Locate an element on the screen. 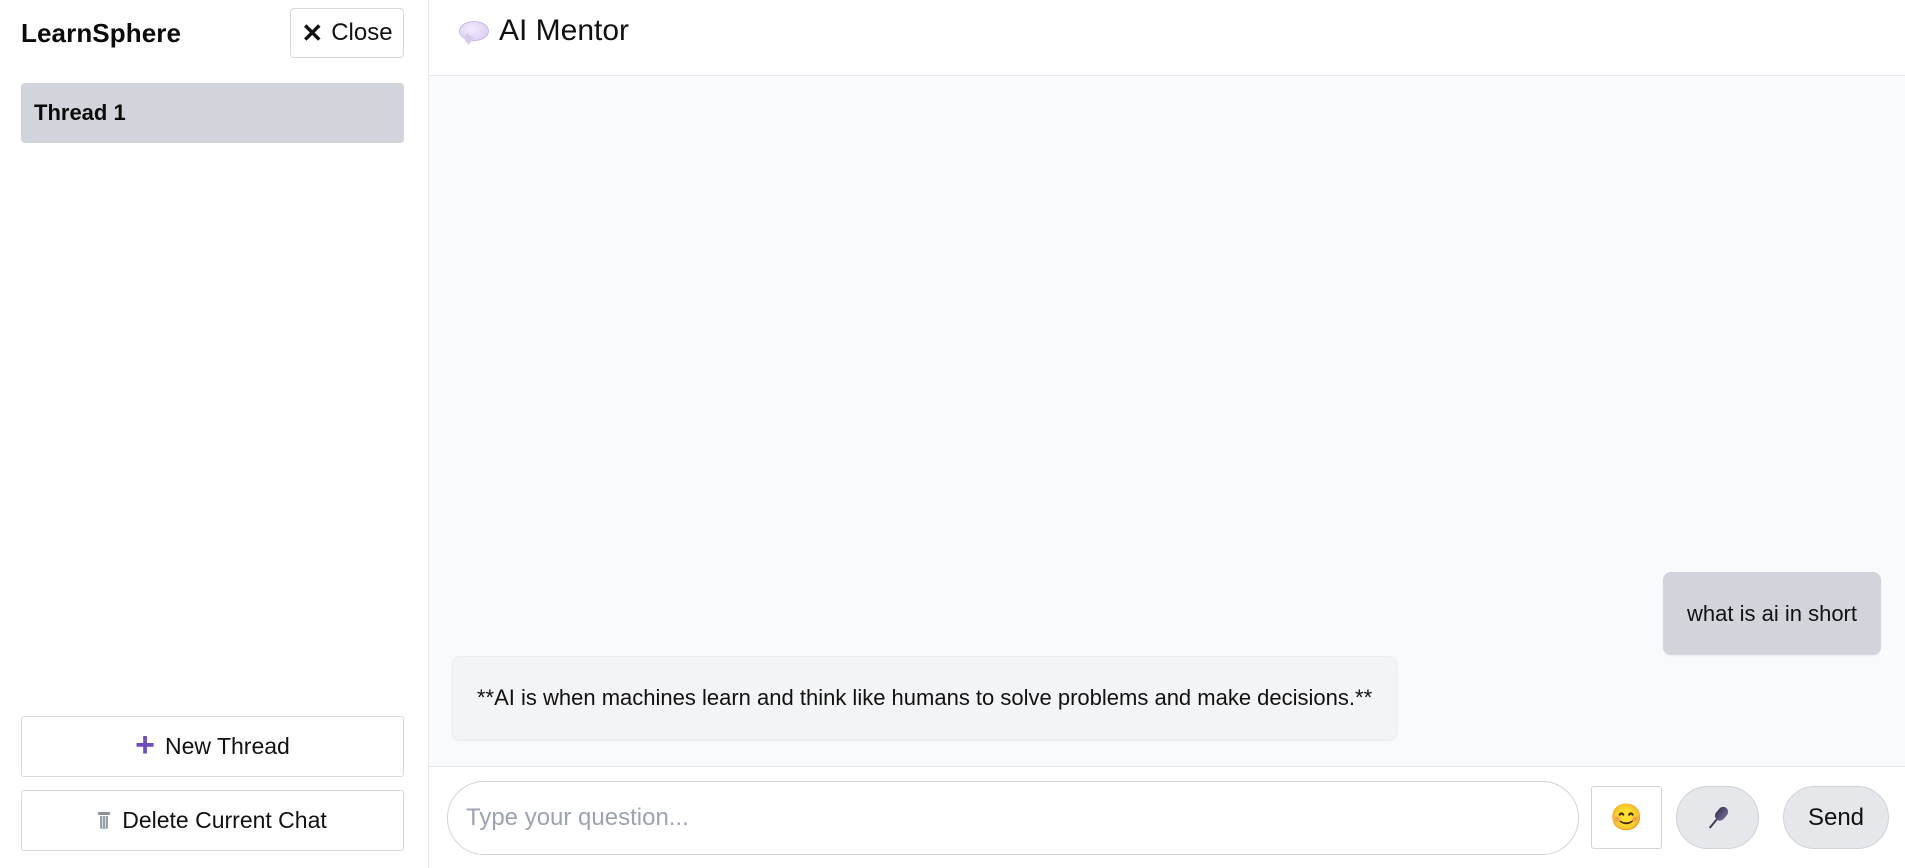 The height and width of the screenshot is (868, 1905). microphone-button is located at coordinates (1717, 817).